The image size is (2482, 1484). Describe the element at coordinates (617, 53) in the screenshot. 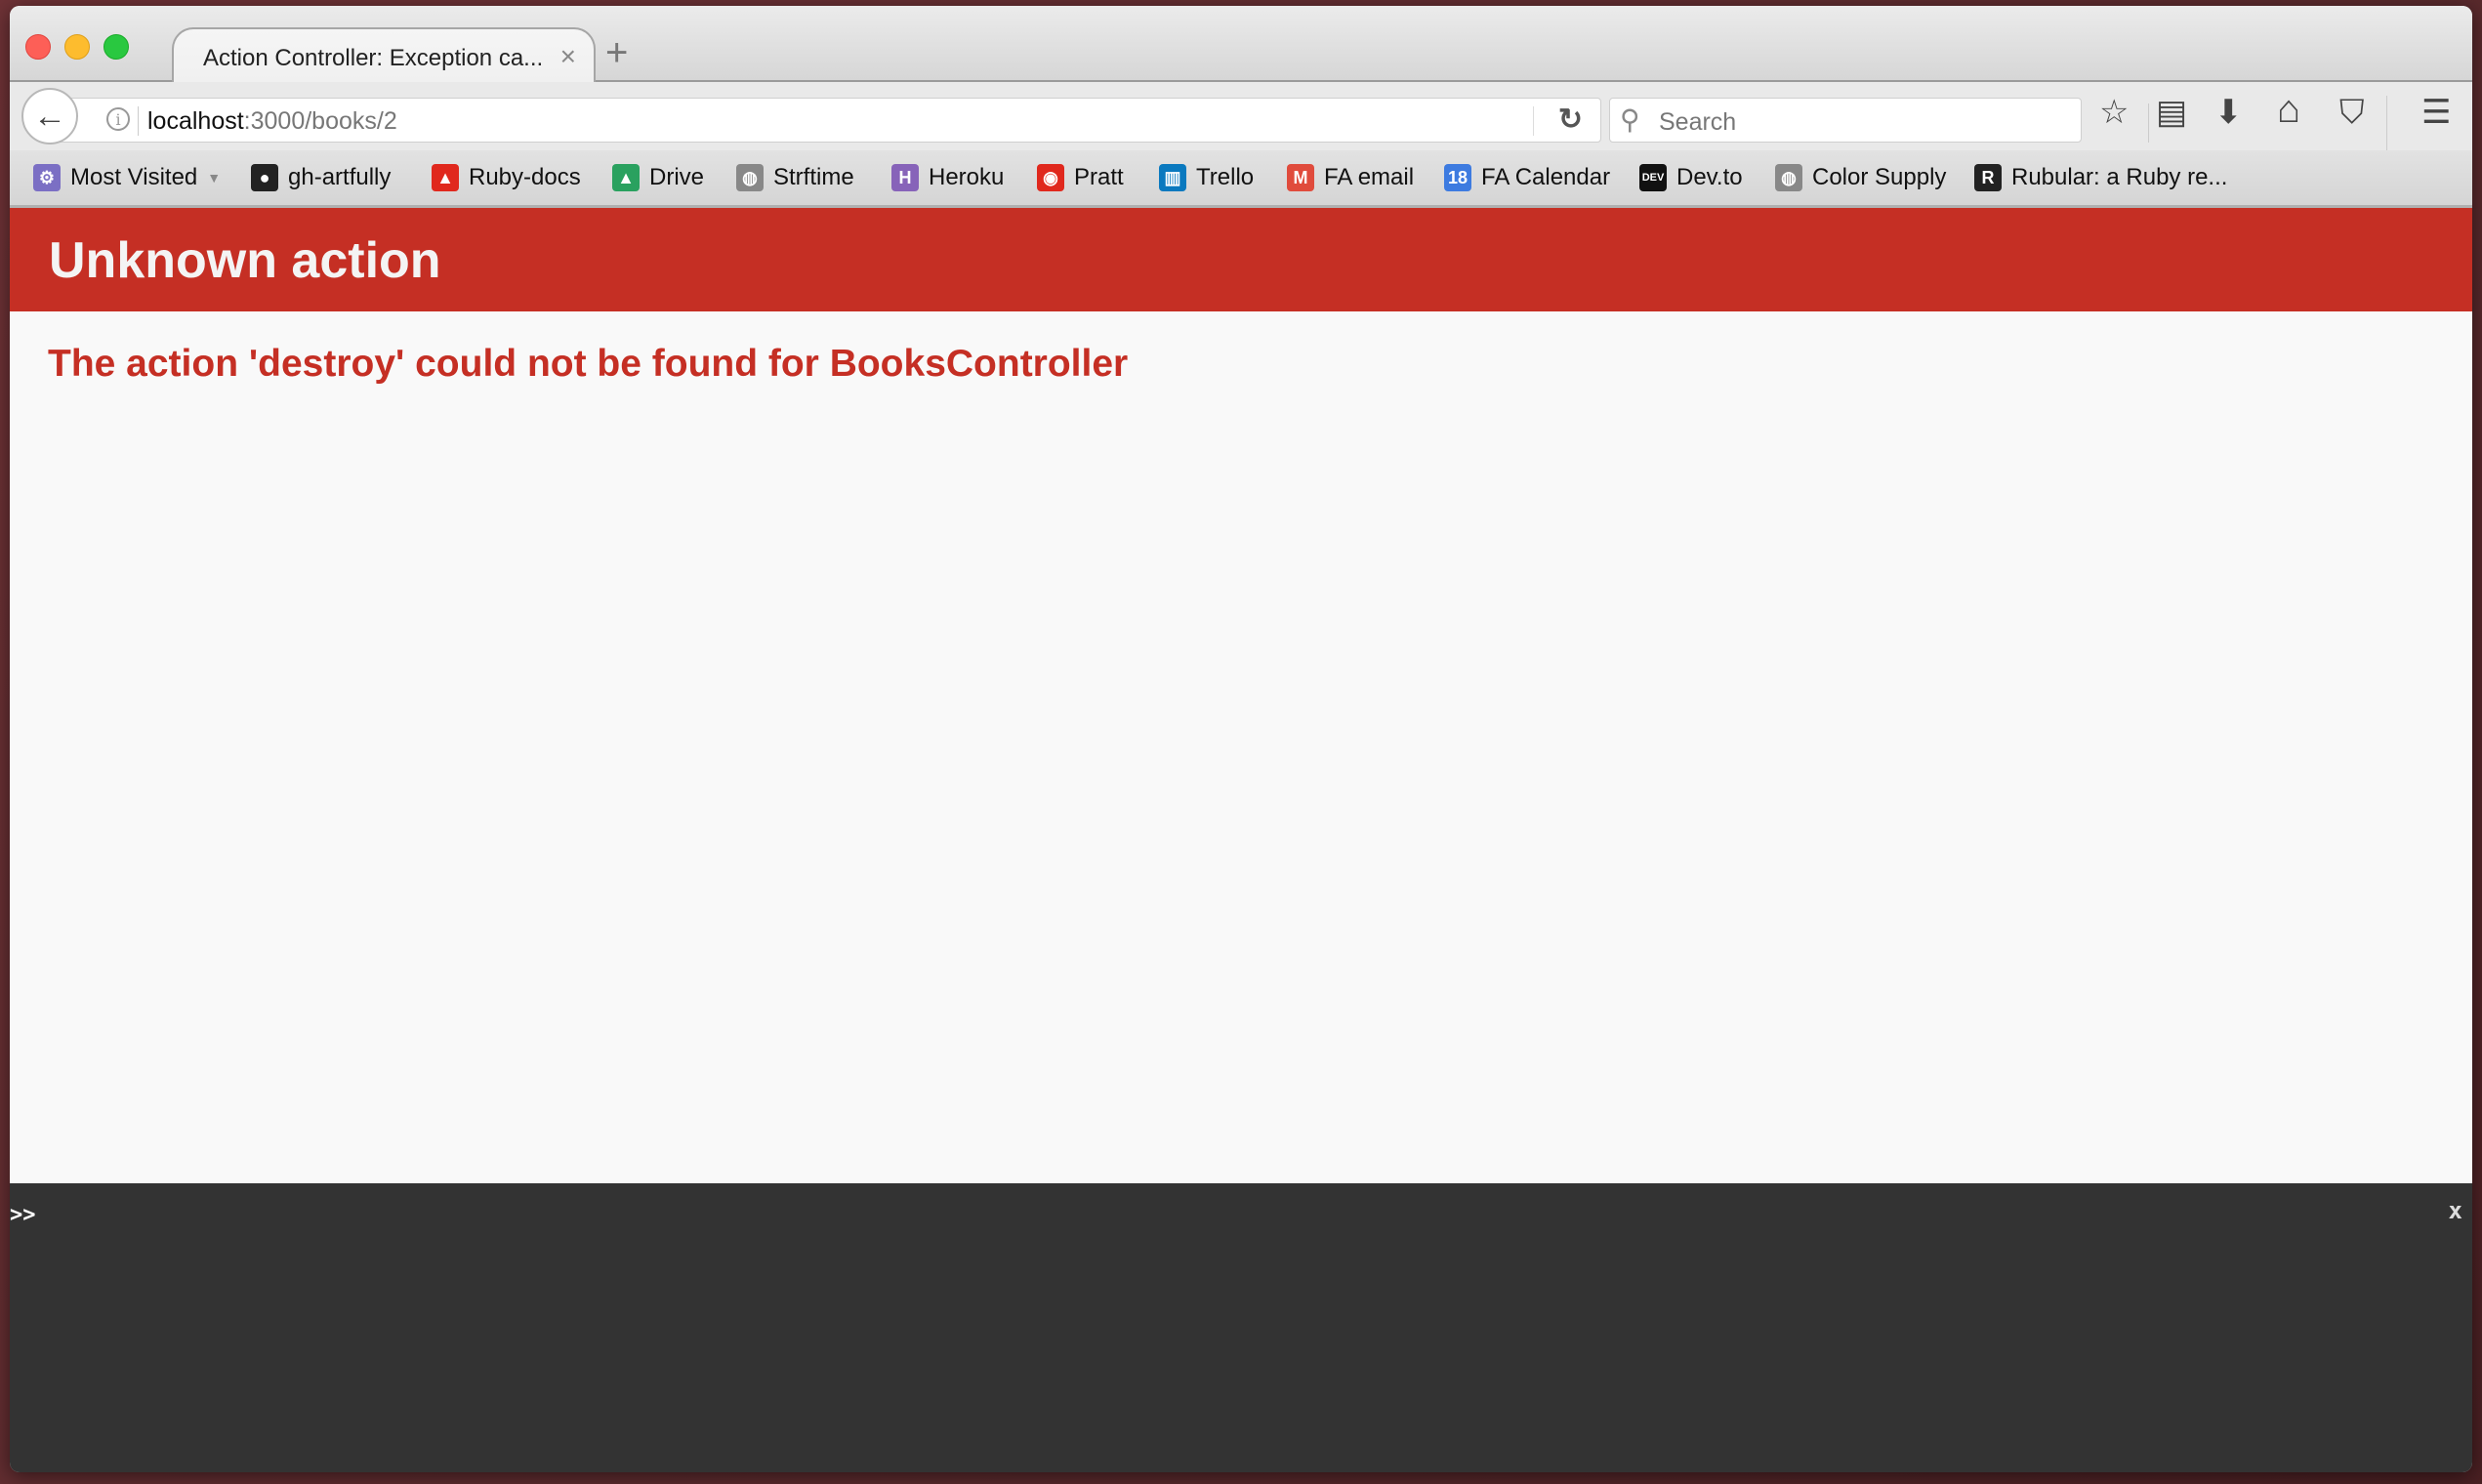

I see `new-tab-button: +` at that location.